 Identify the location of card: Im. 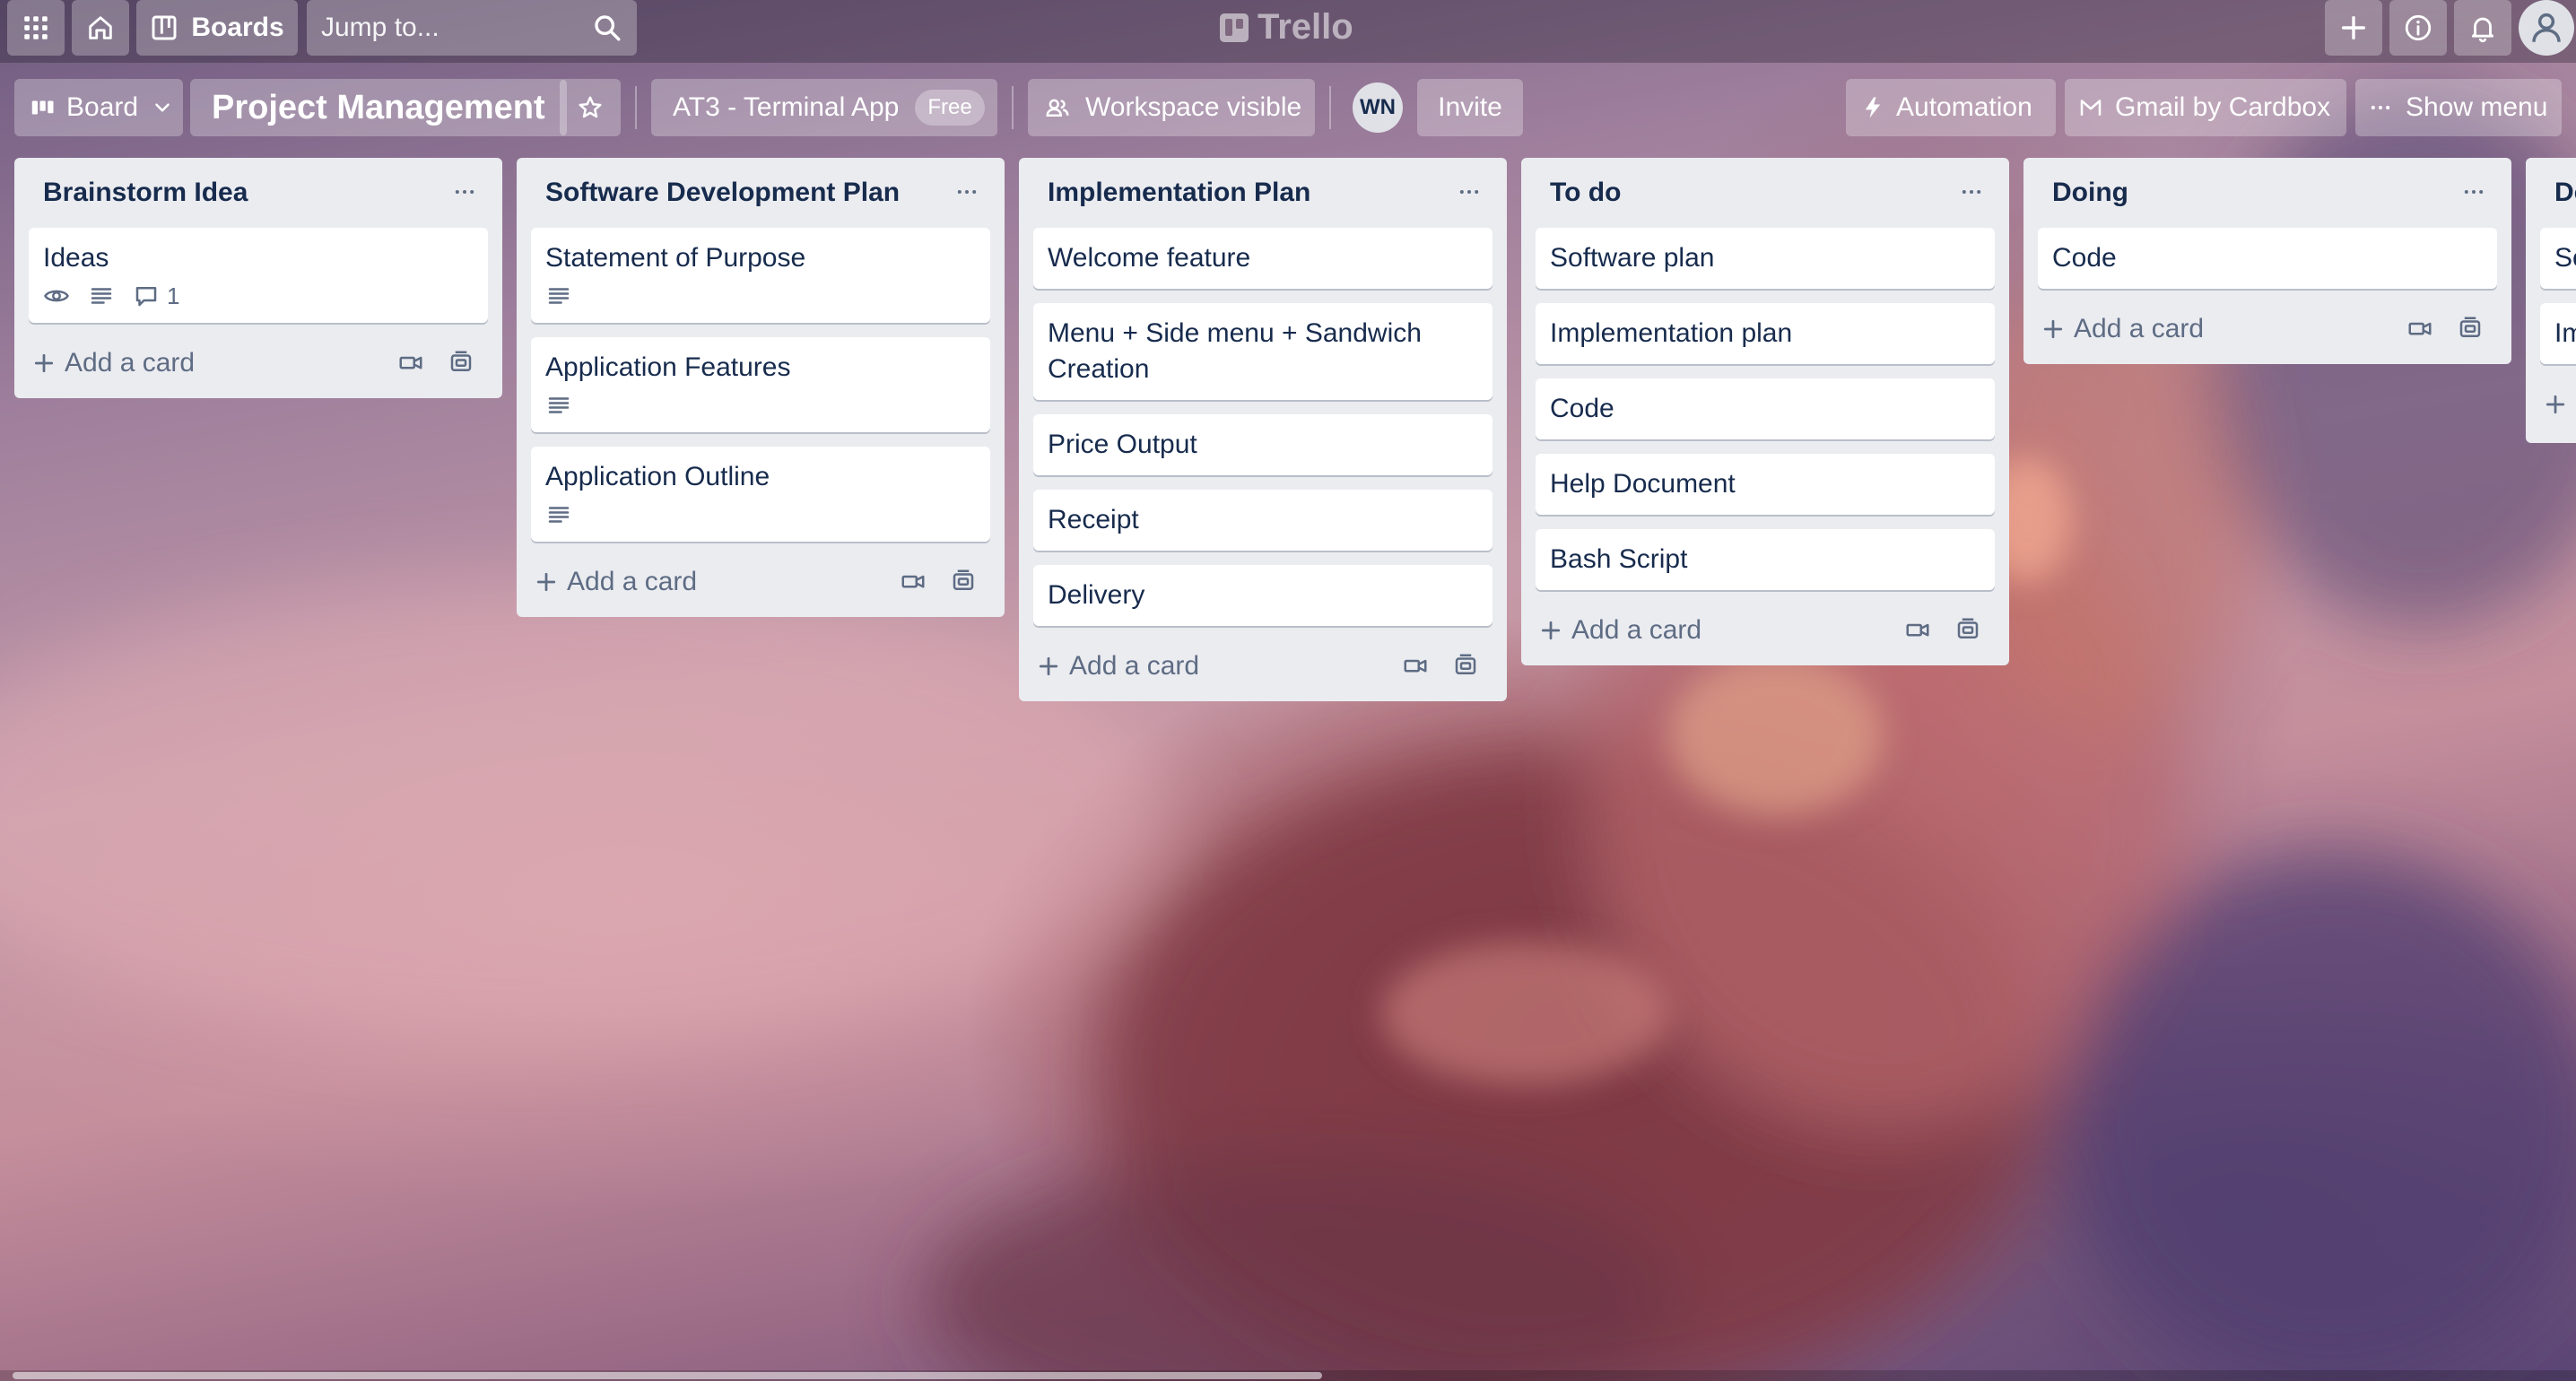
(2558, 333).